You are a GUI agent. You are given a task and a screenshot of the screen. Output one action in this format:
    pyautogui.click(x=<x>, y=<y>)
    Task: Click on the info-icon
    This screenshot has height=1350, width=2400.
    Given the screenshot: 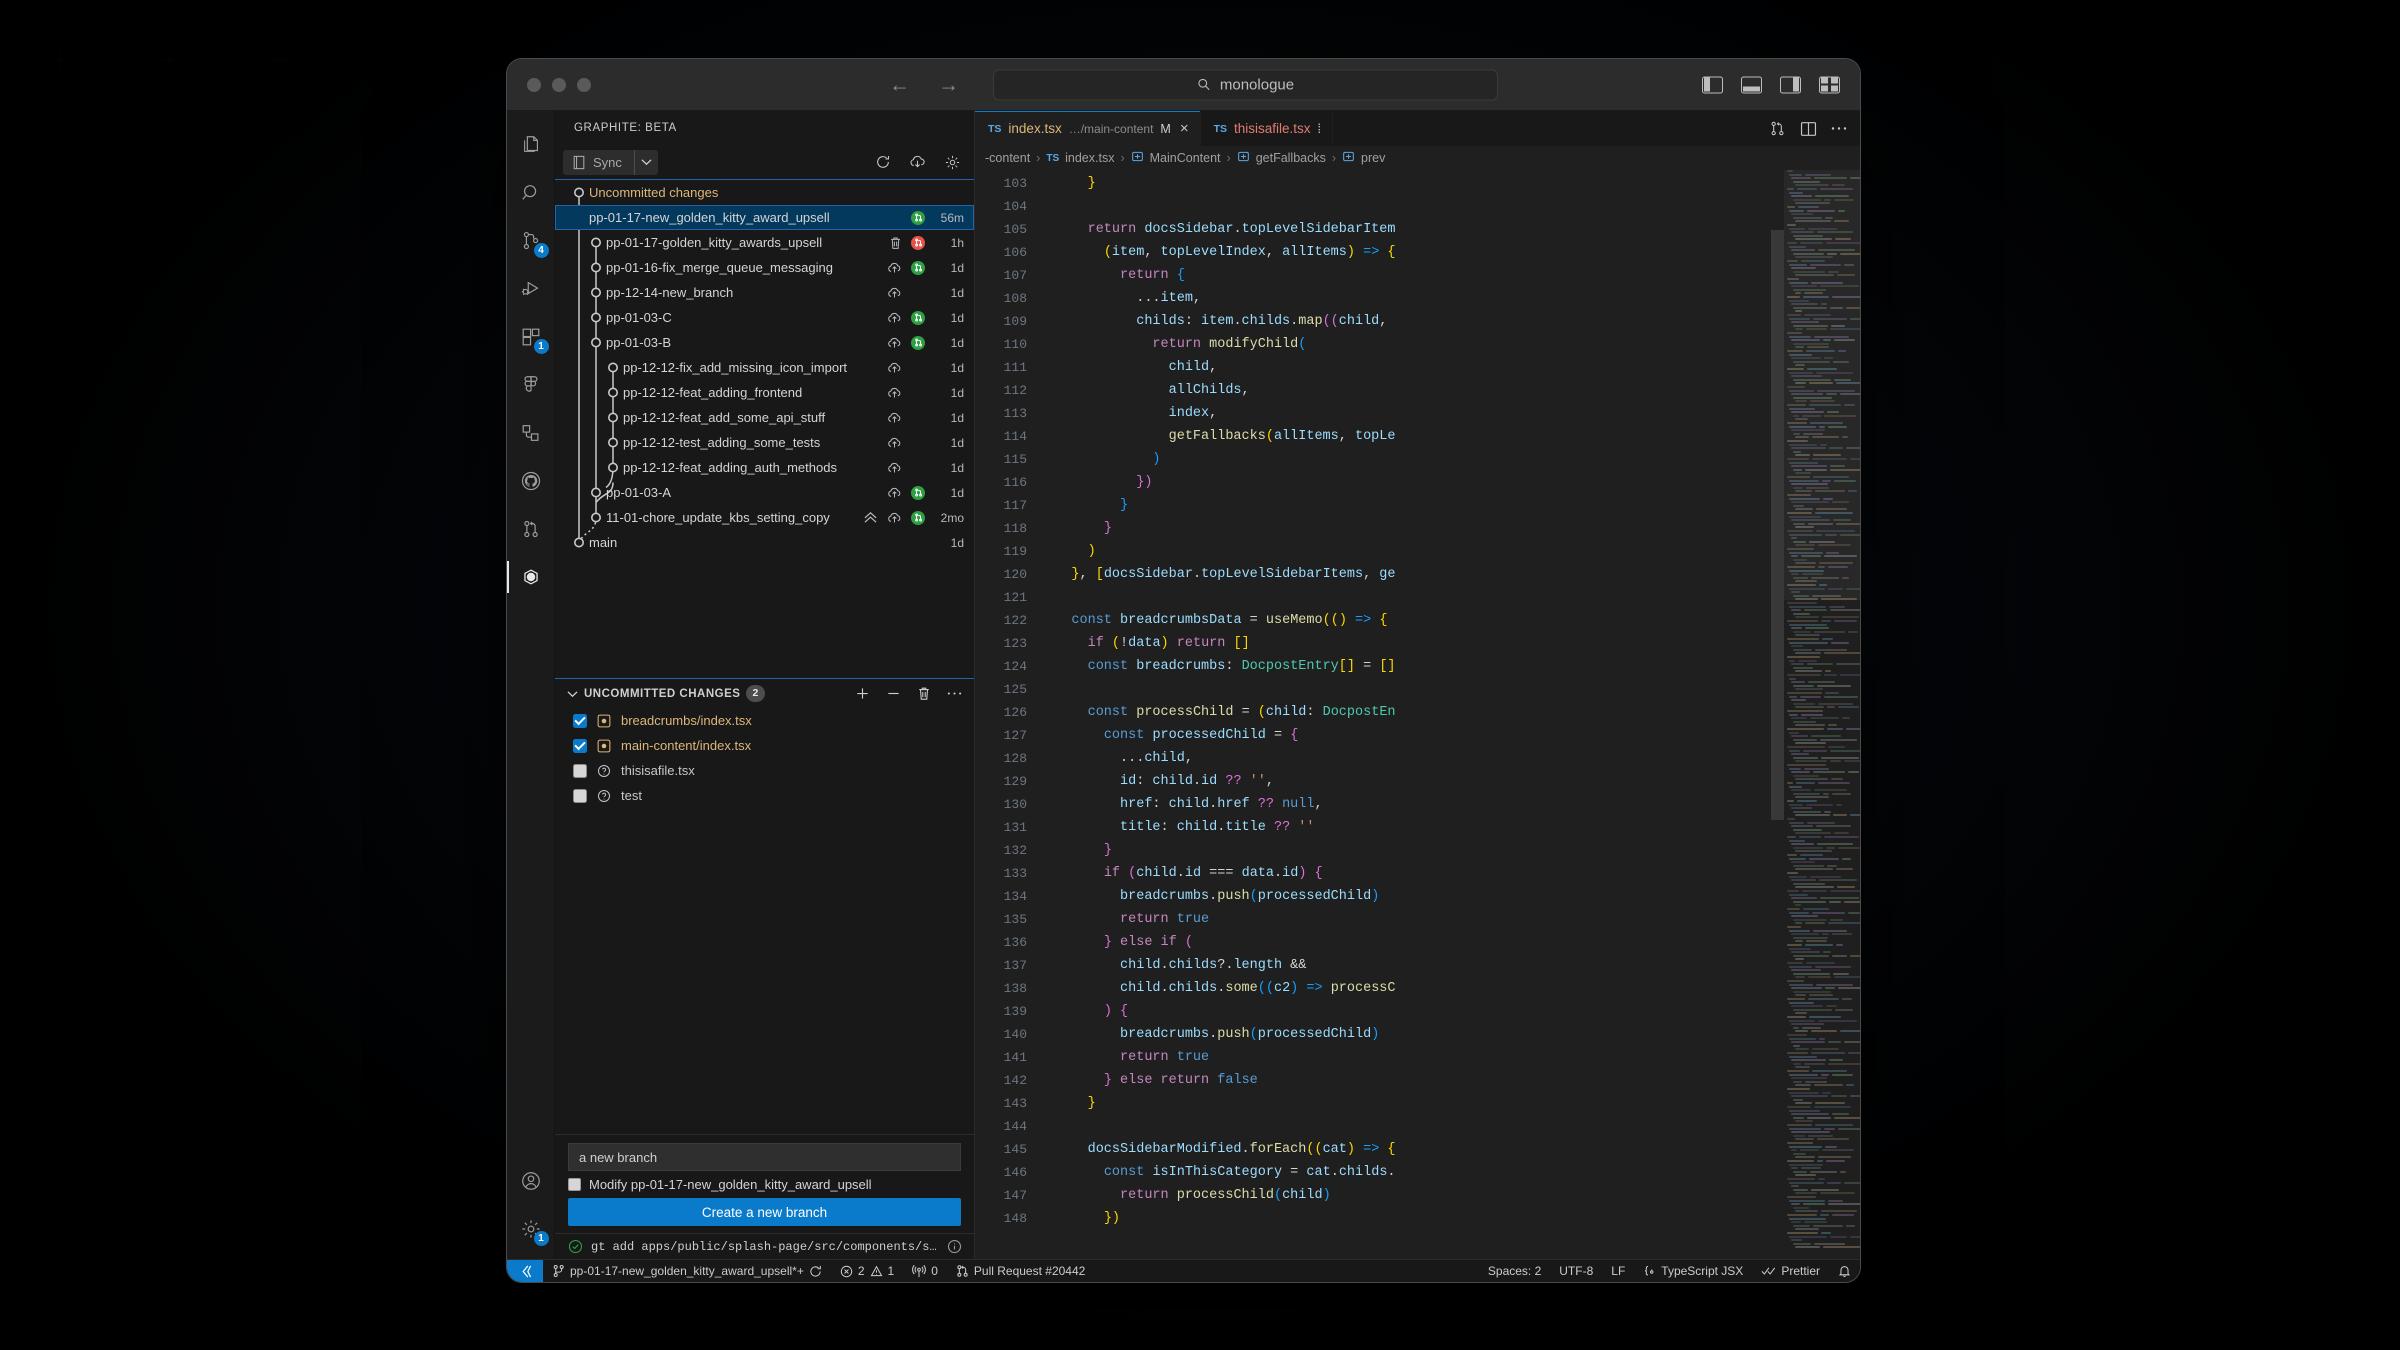 What is the action you would take?
    pyautogui.click(x=954, y=1246)
    